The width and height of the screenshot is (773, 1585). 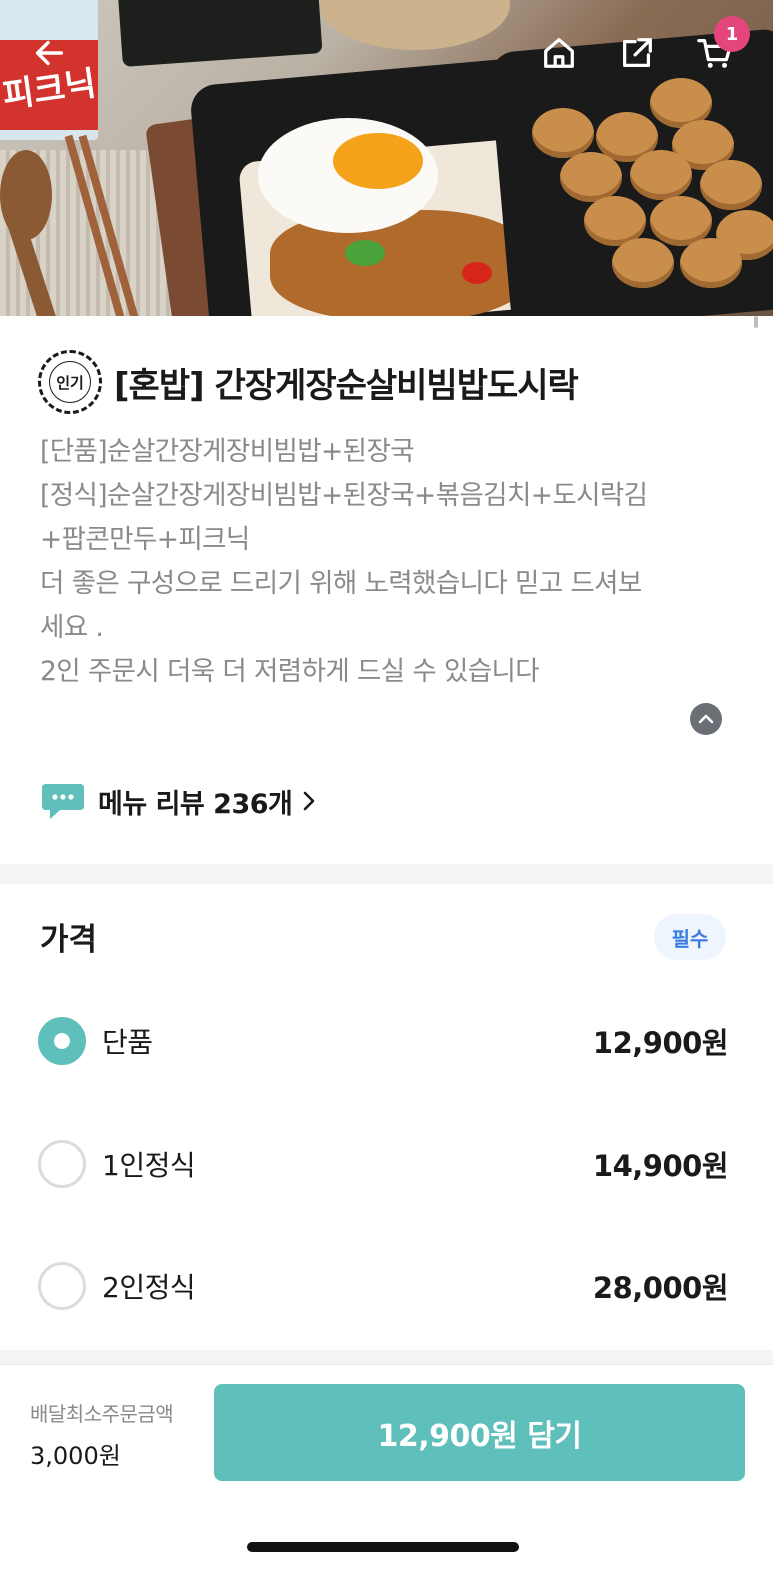 I want to click on option-price: 28,000원, so click(x=660, y=1288).